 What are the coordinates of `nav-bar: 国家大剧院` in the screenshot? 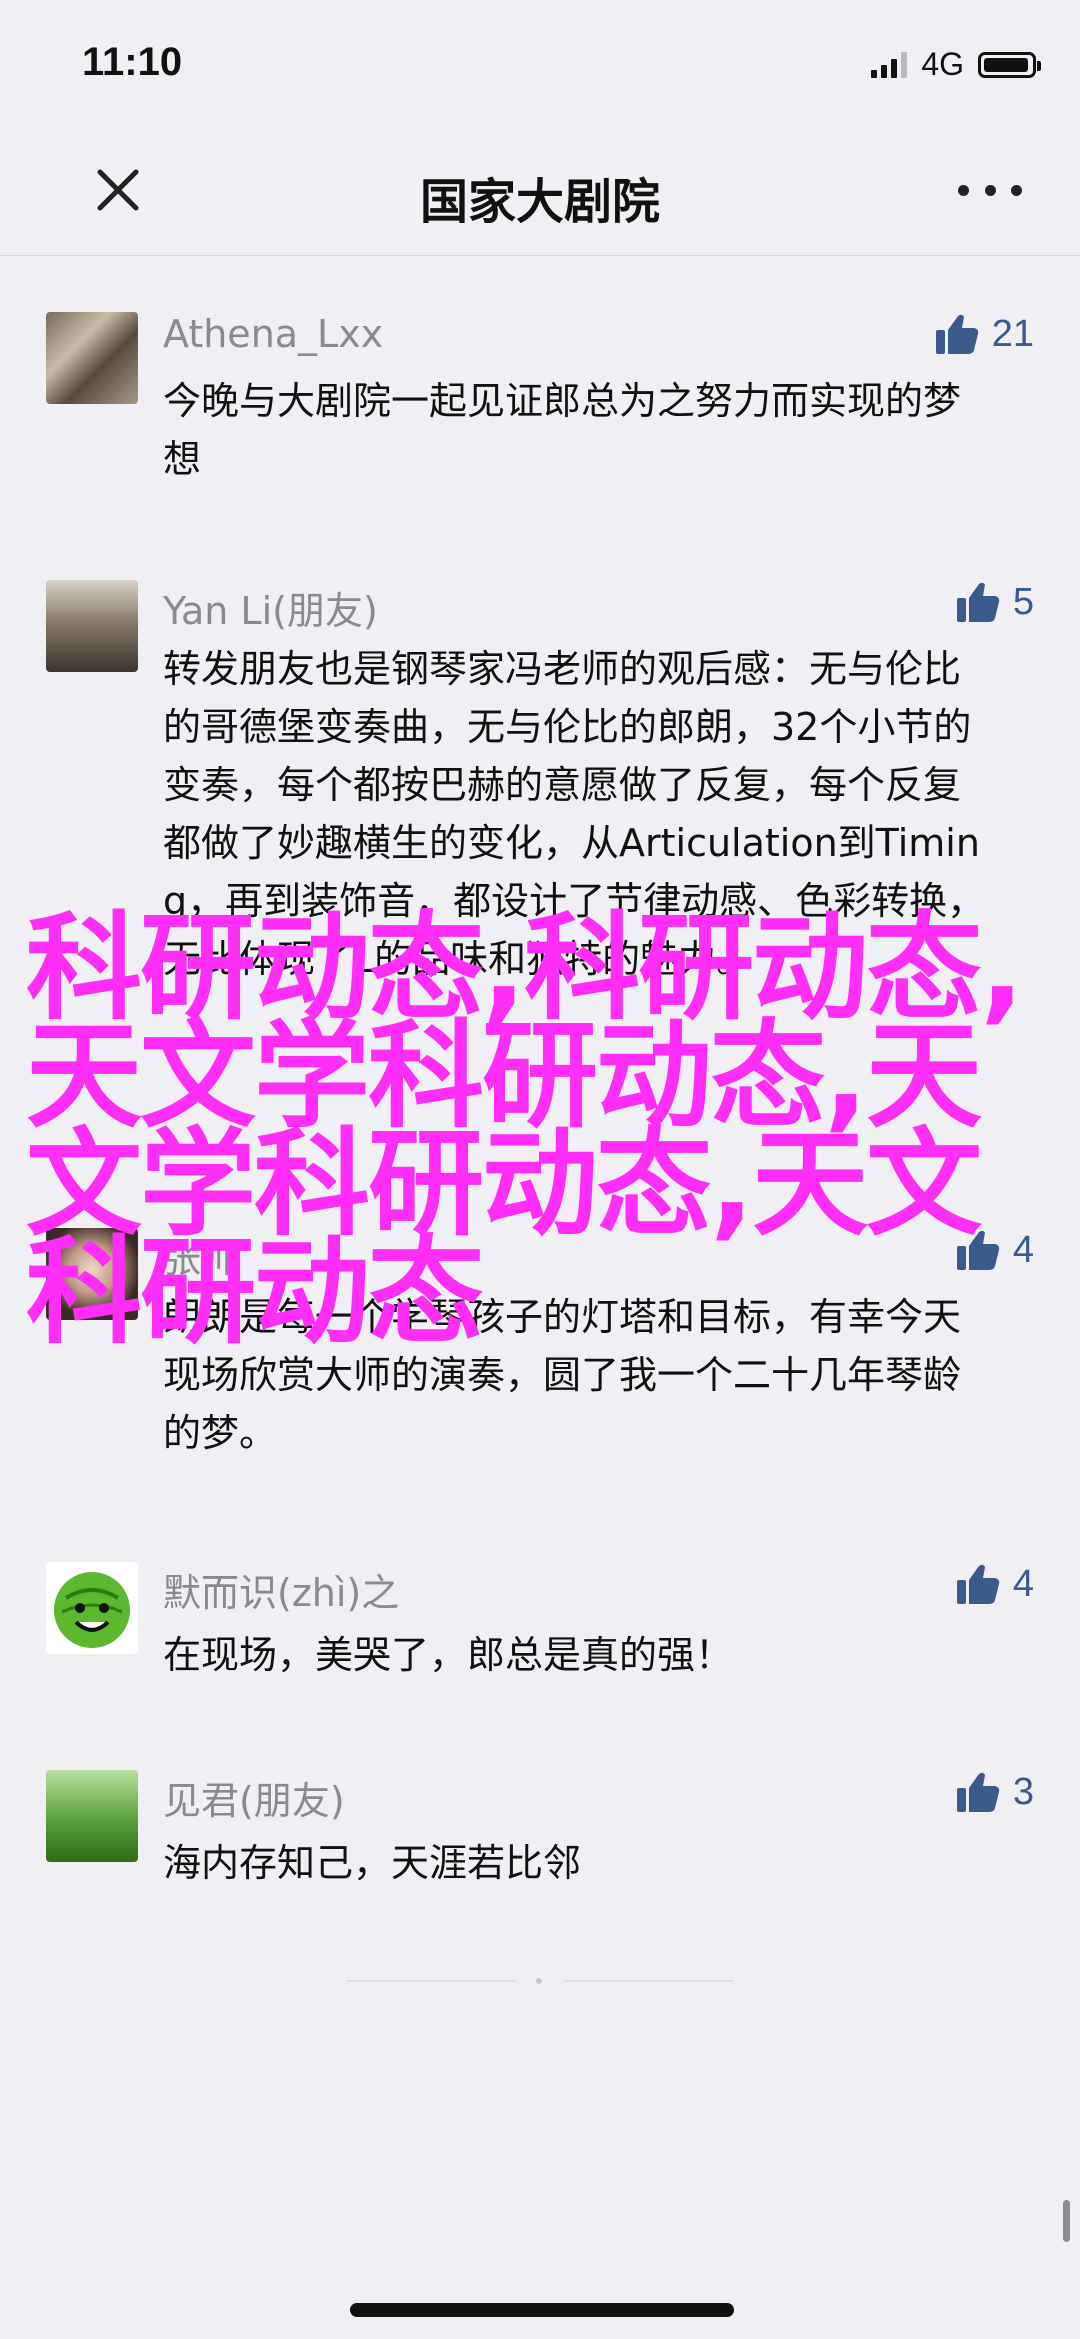 It's located at (540, 193).